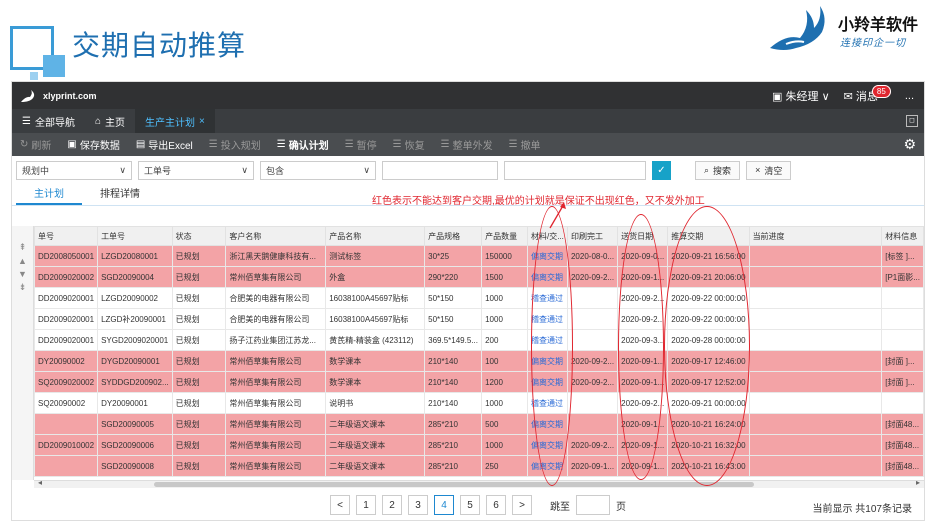  Describe the element at coordinates (470, 505) in the screenshot. I see `page-button: 5` at that location.